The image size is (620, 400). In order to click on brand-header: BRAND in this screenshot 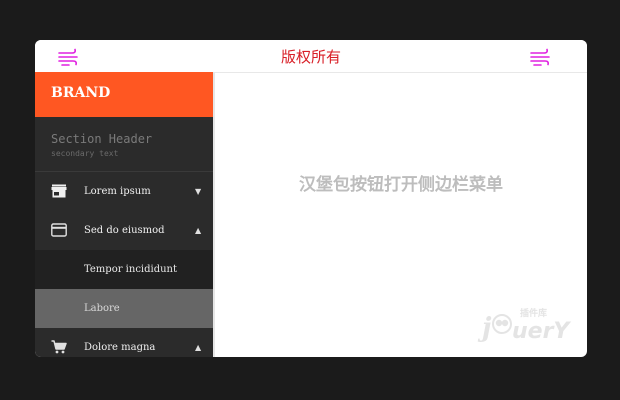, I will do `click(124, 94)`.